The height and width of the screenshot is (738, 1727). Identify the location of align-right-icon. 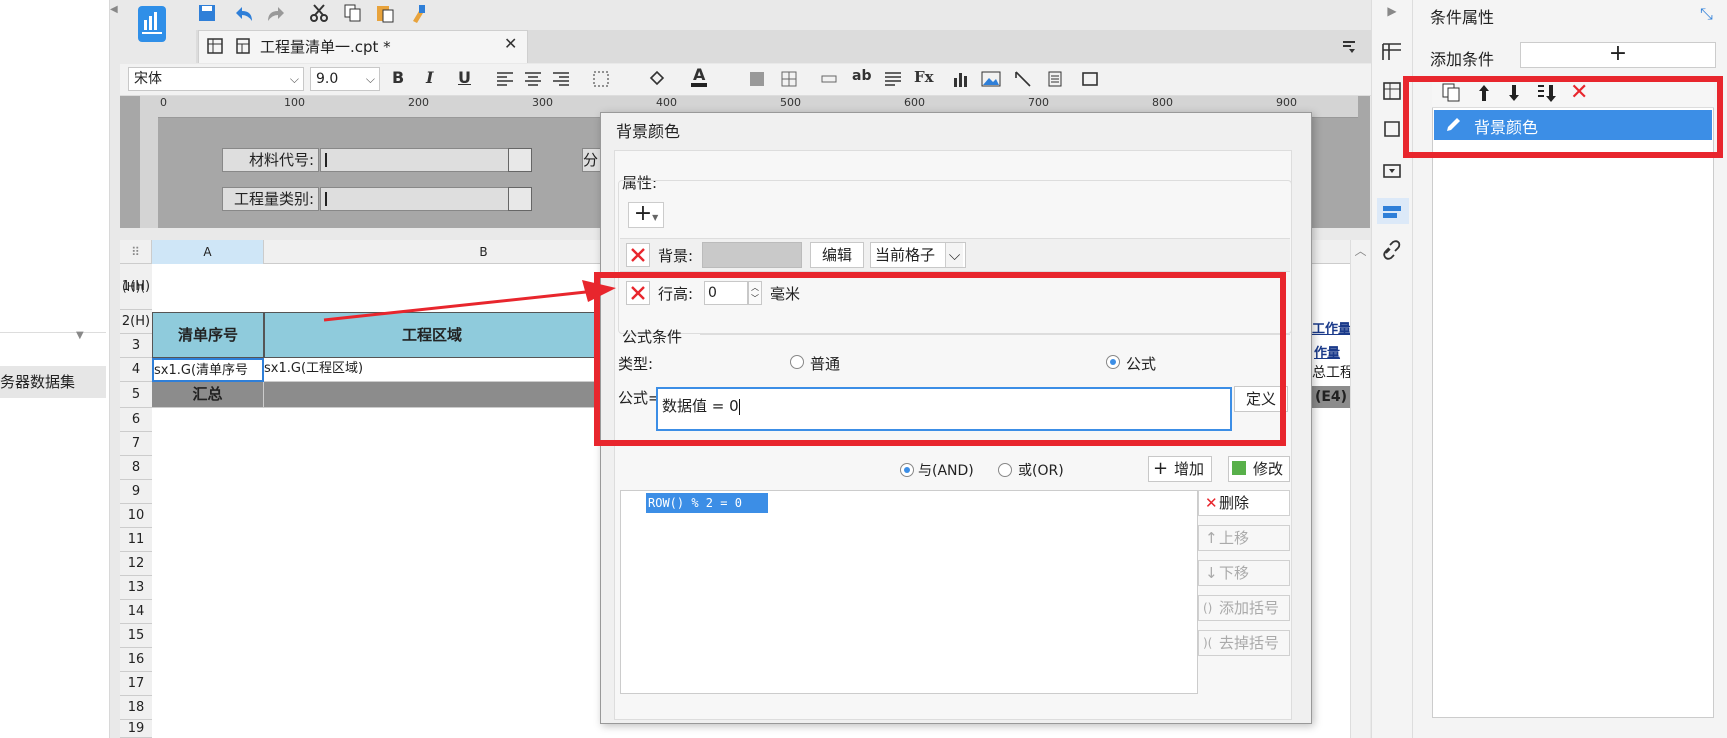
(561, 79).